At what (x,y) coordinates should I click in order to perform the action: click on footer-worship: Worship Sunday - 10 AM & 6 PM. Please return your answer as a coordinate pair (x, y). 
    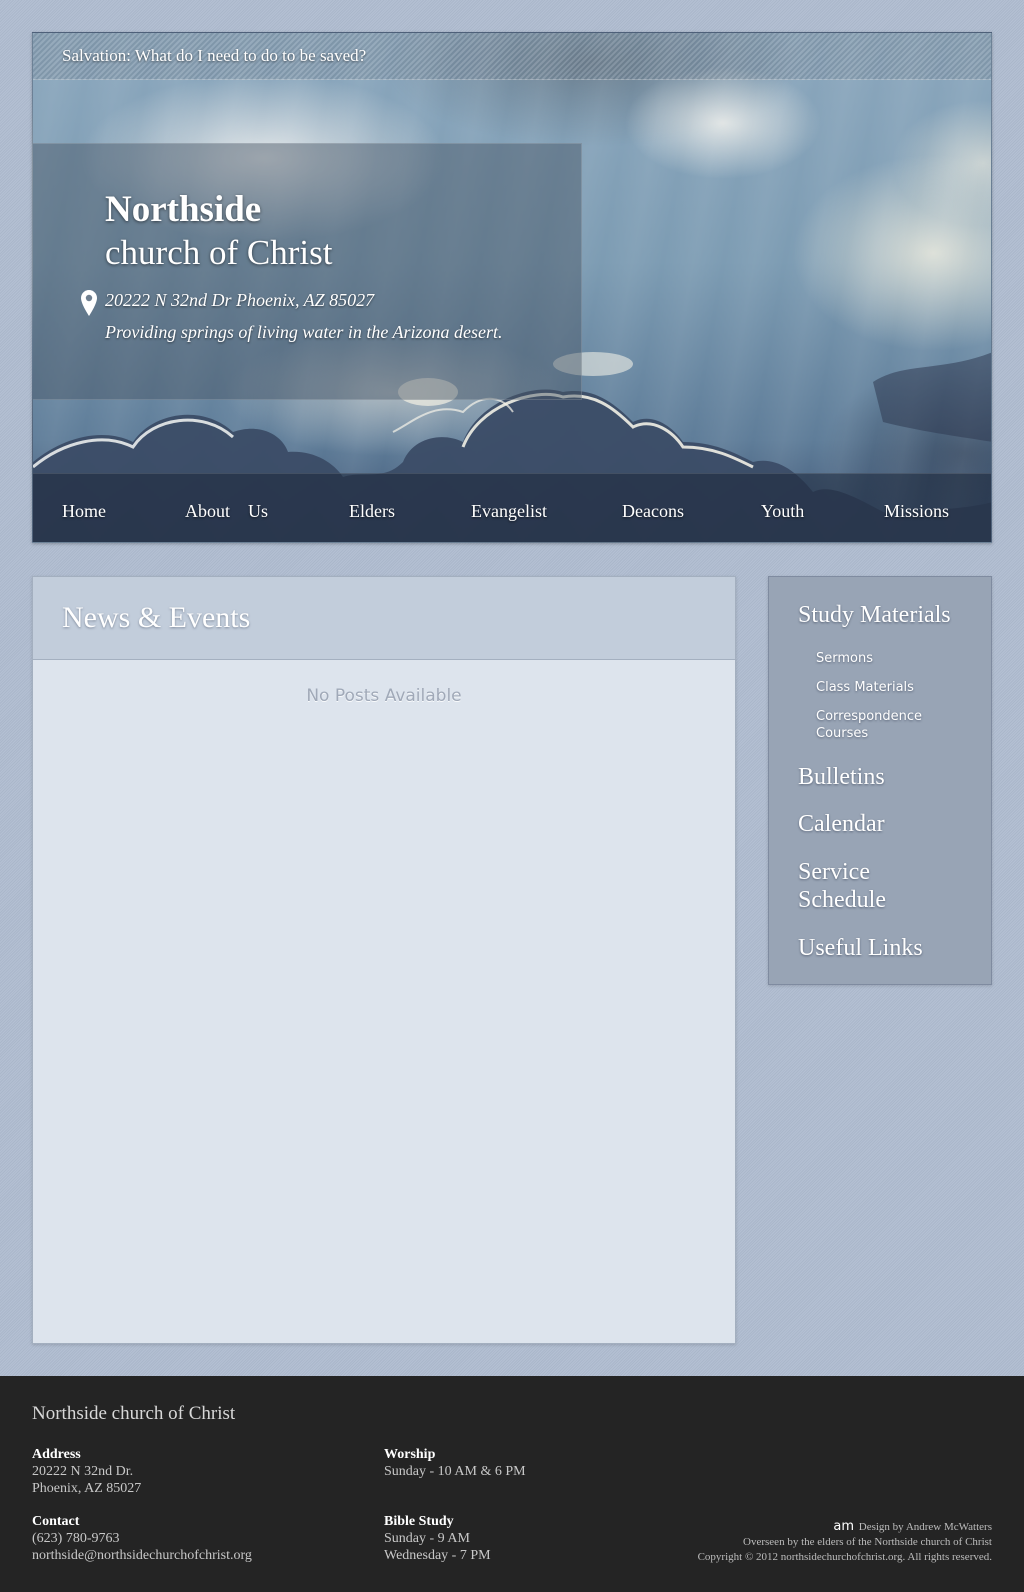
    Looking at the image, I should click on (455, 1463).